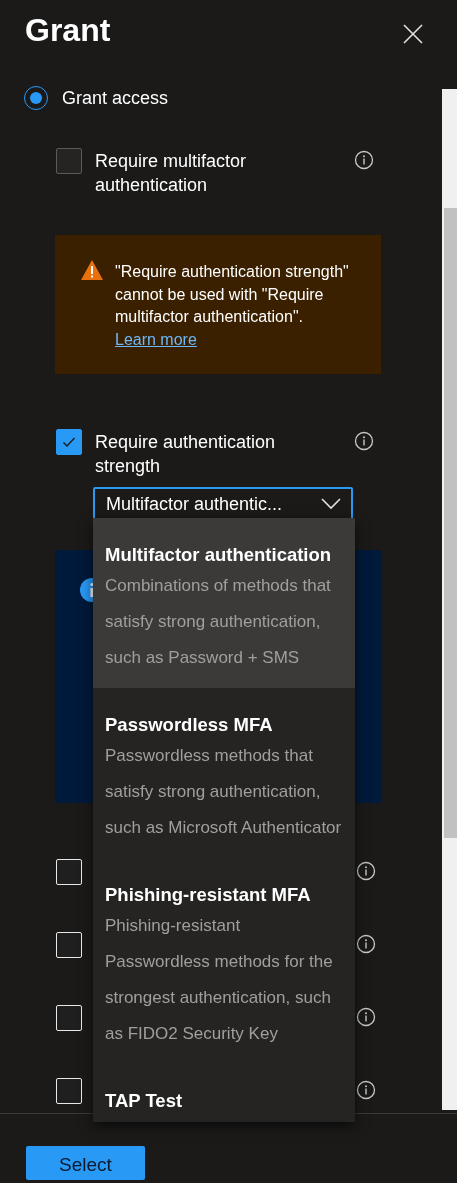  What do you see at coordinates (219, 980) in the screenshot?
I see `option-description: Phishing-resistant Passwordless methods for the strongest authentication, such as FIDO2 Security Key` at bounding box center [219, 980].